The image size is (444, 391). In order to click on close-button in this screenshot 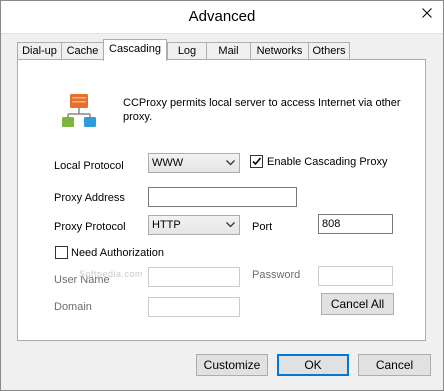, I will do `click(427, 12)`.